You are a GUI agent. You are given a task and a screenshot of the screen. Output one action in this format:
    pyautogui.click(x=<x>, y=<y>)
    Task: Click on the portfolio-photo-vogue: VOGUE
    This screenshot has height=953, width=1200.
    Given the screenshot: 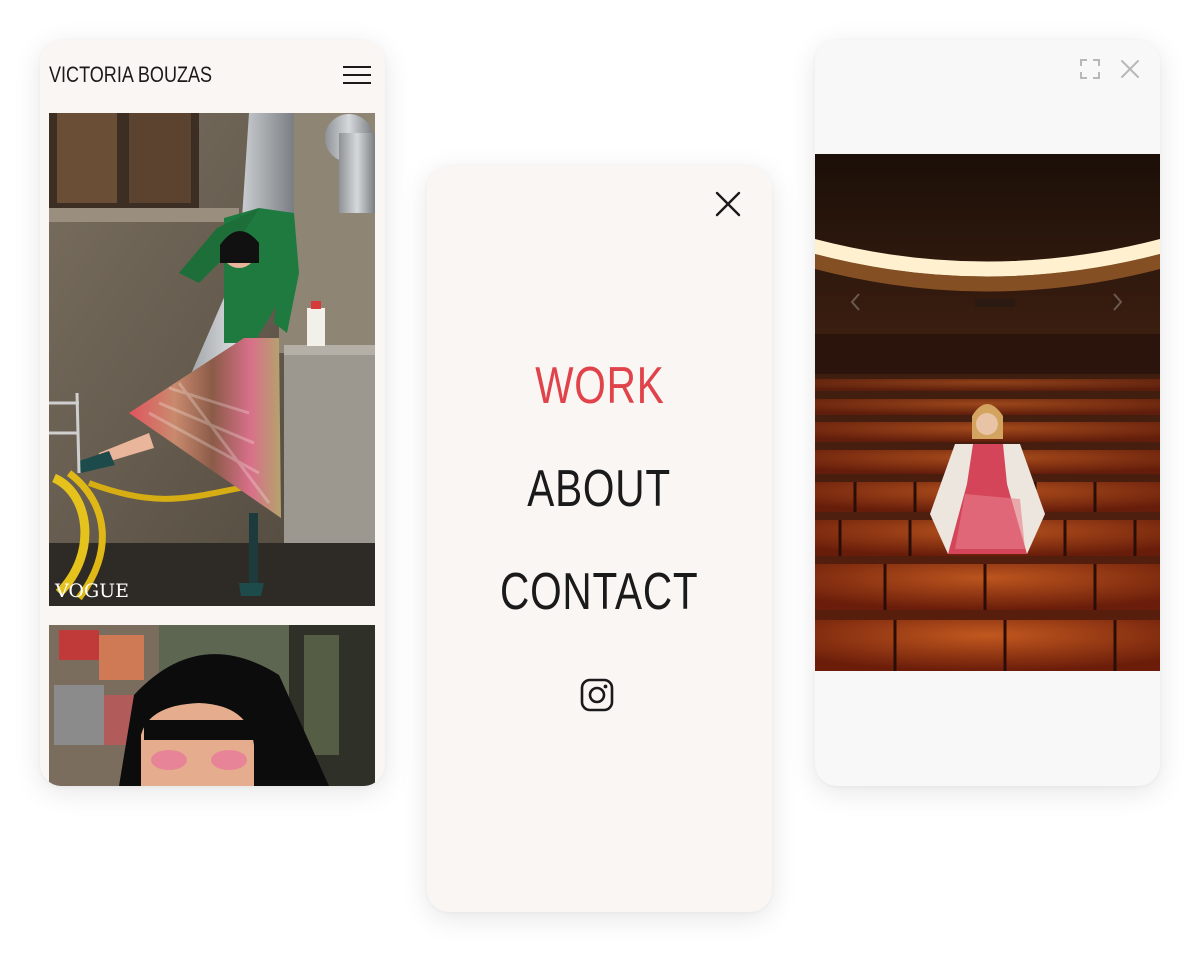 What is the action you would take?
    pyautogui.click(x=212, y=359)
    